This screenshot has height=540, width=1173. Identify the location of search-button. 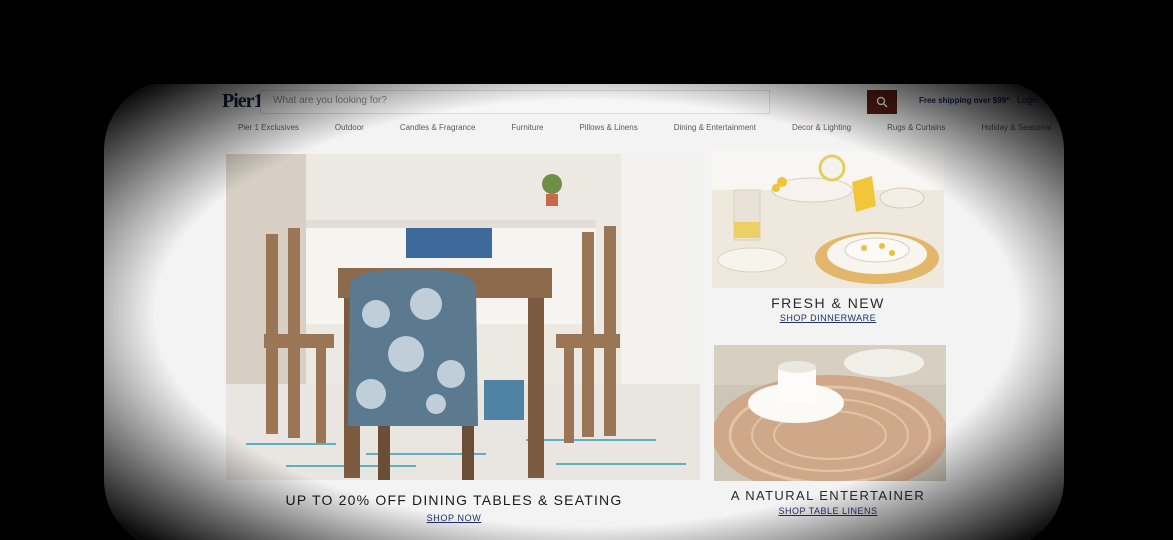
(882, 102).